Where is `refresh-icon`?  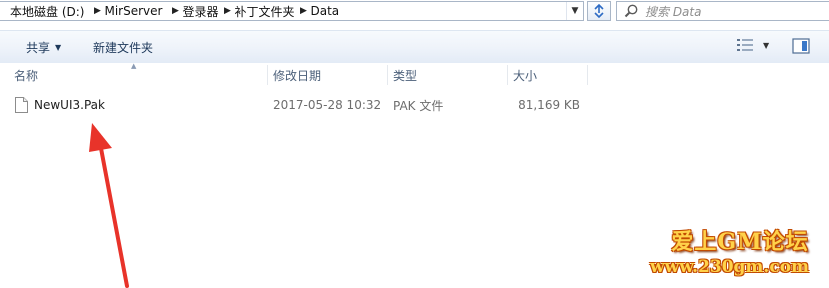
refresh-icon is located at coordinates (599, 11).